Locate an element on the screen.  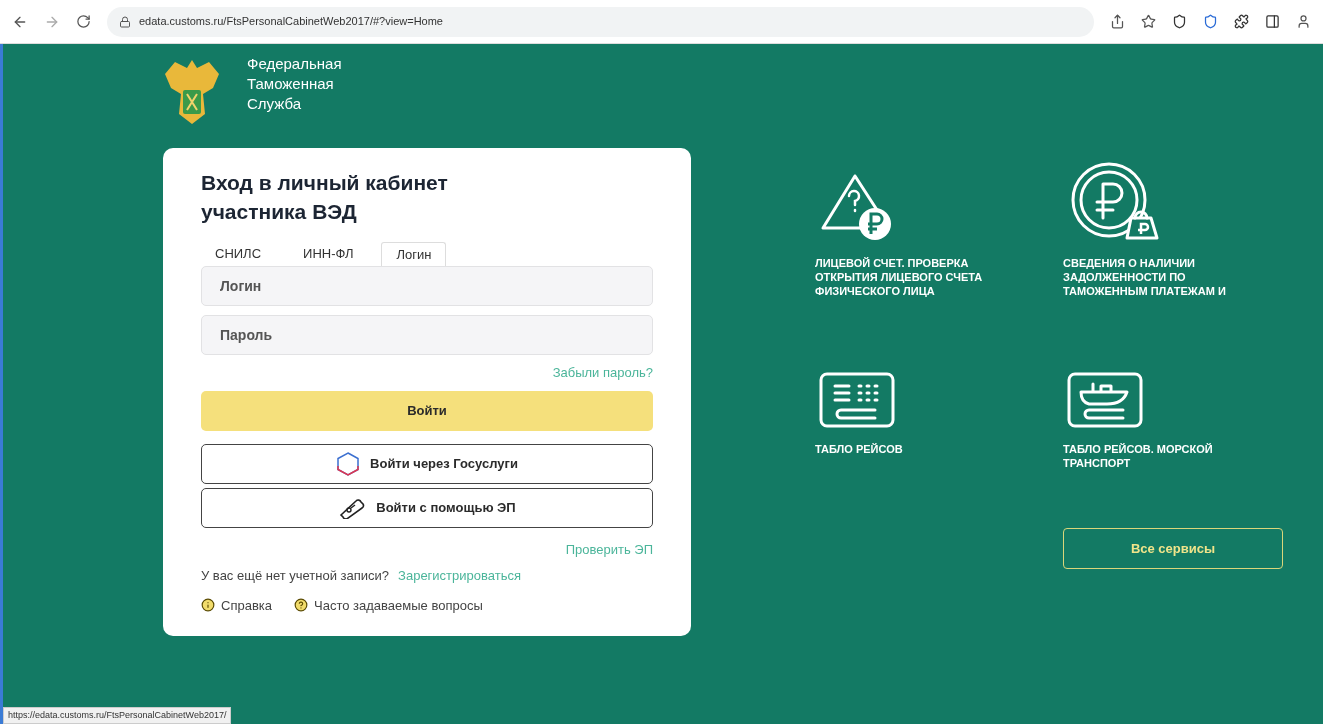
lock-icon is located at coordinates (125, 21).